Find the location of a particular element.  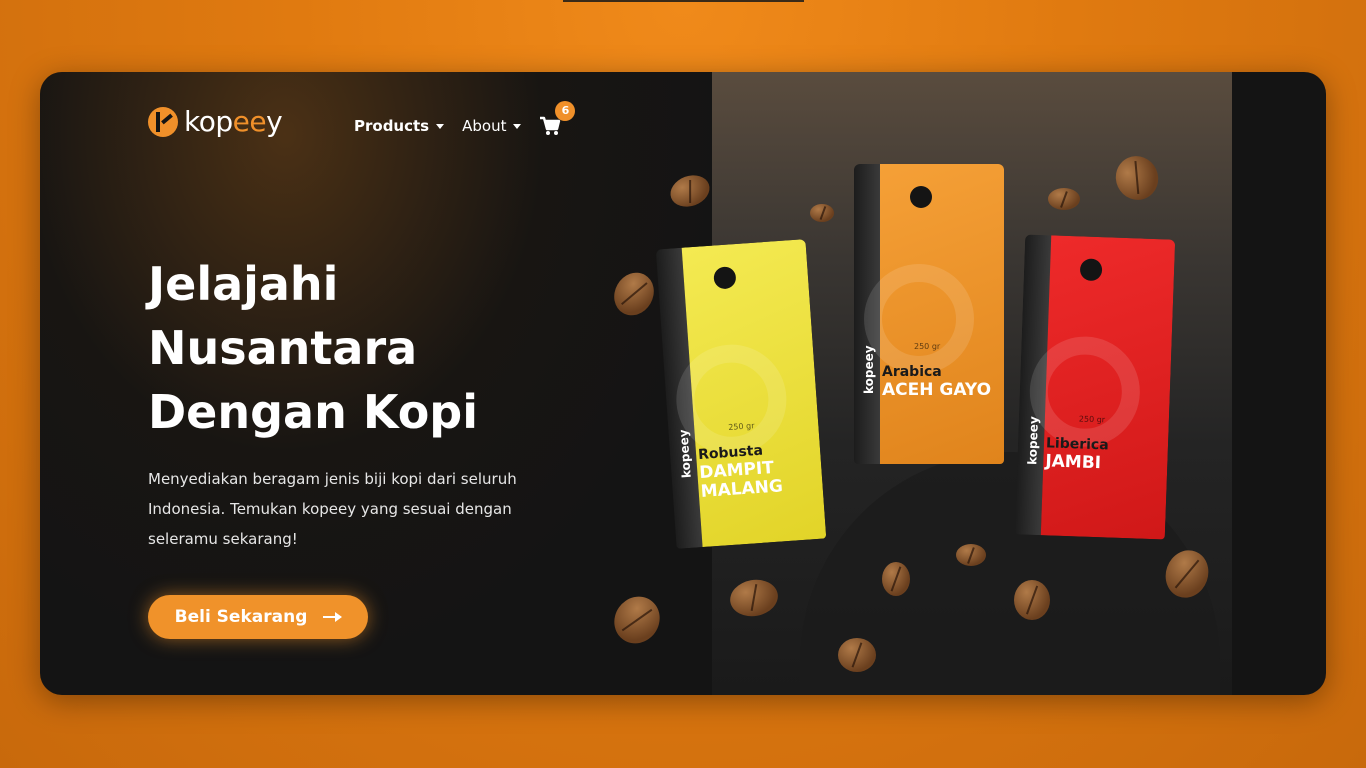

buy-now-button: Beli Sekarang is located at coordinates (258, 617).